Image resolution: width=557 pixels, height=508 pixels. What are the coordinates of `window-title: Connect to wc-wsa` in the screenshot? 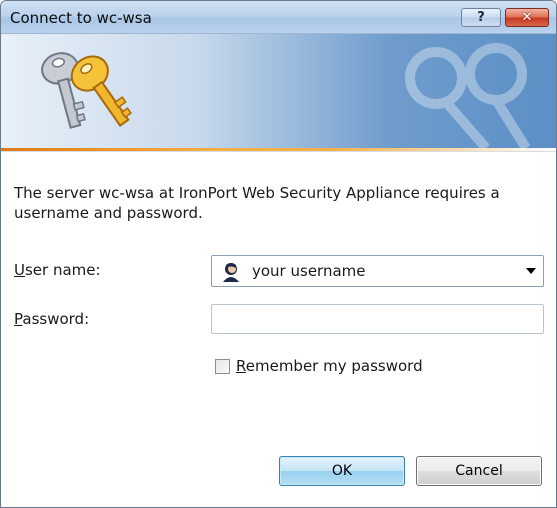 It's located at (81, 18).